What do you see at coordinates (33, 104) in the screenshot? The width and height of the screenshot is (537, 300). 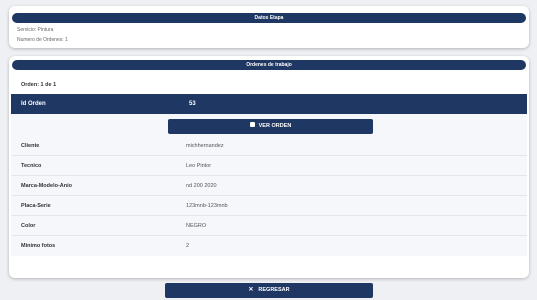 I see `id-orden-label: Id Orden` at bounding box center [33, 104].